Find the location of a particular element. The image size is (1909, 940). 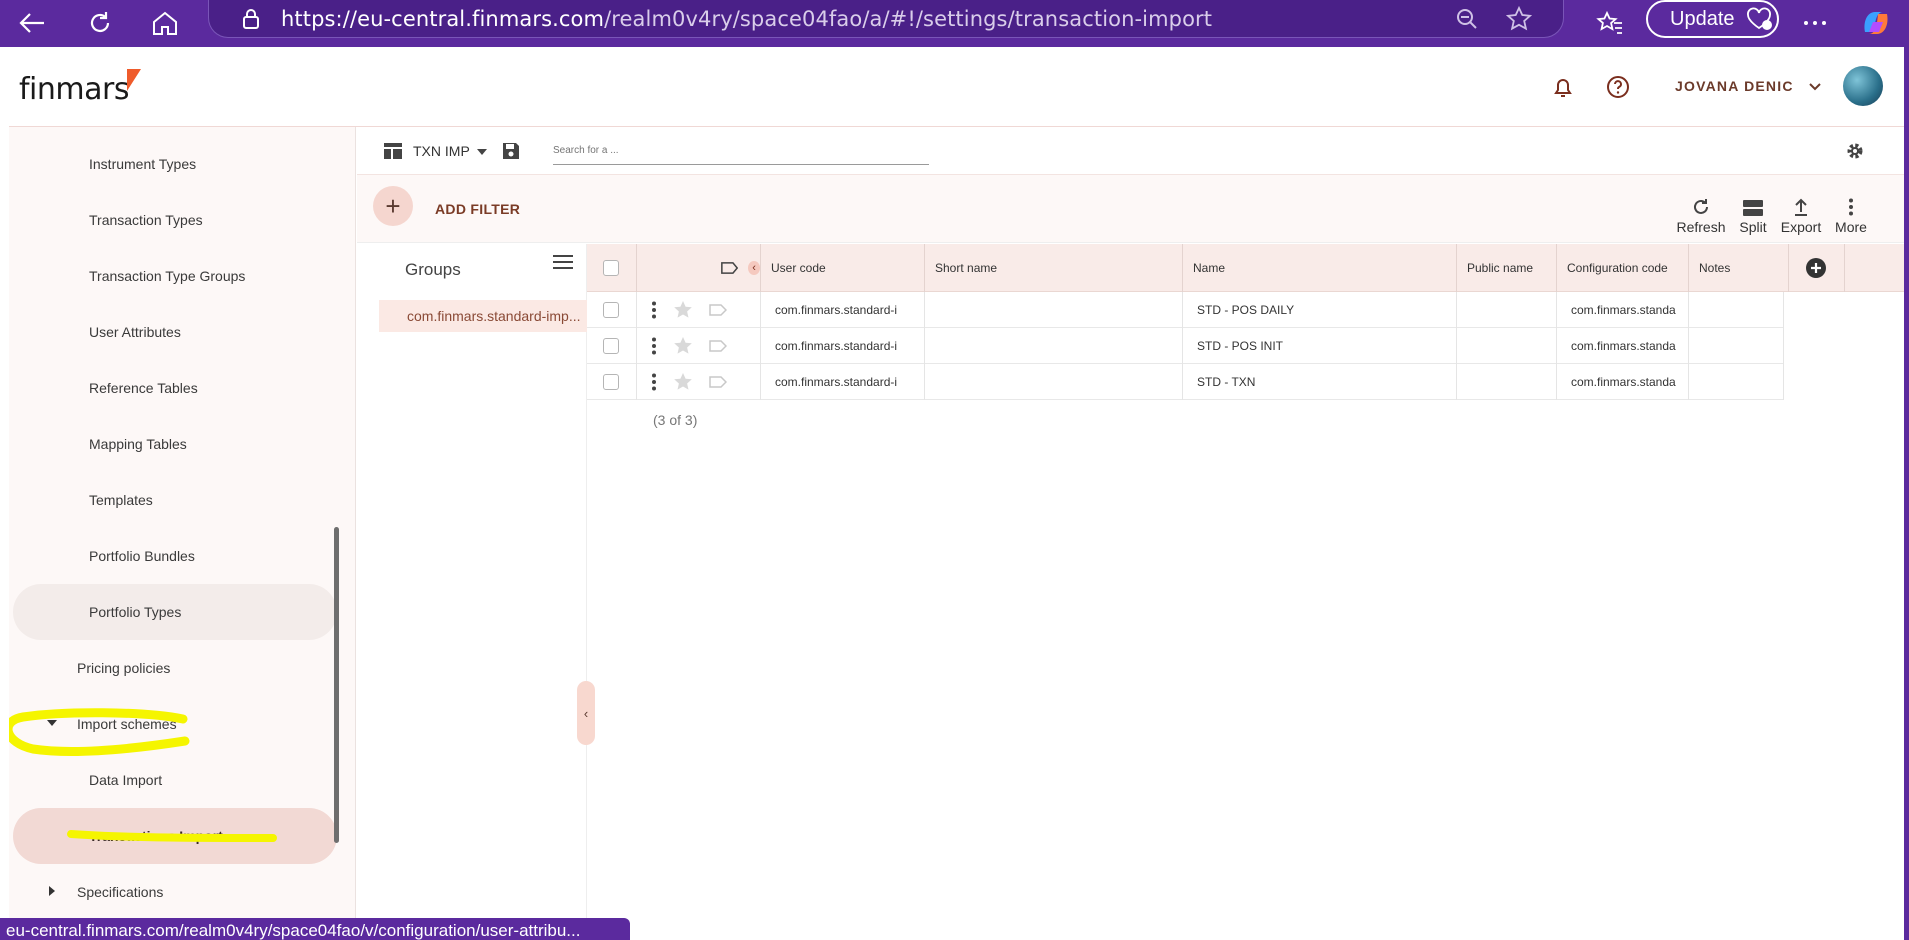

update-button: Update is located at coordinates (1712, 19).